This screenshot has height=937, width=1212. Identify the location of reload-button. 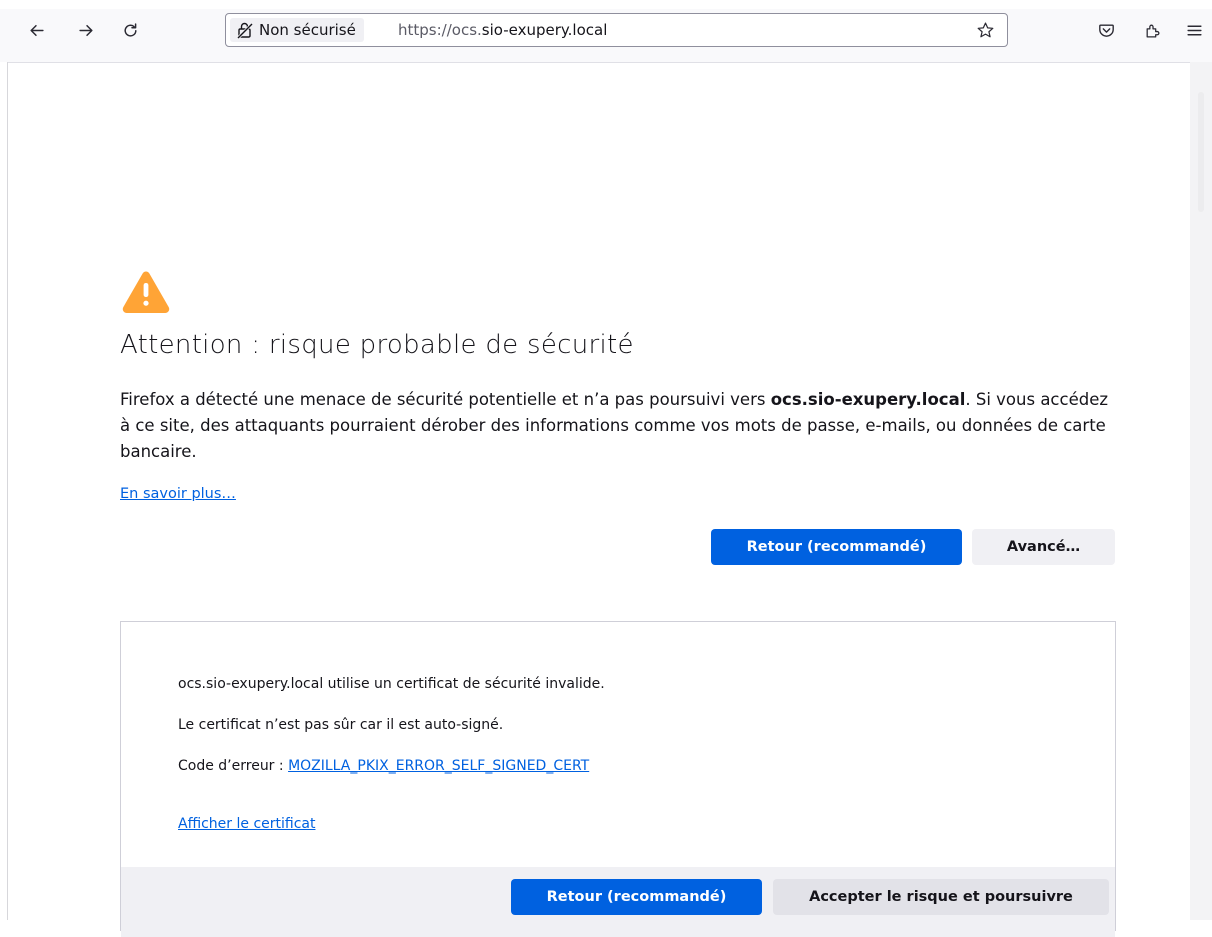
(130, 30).